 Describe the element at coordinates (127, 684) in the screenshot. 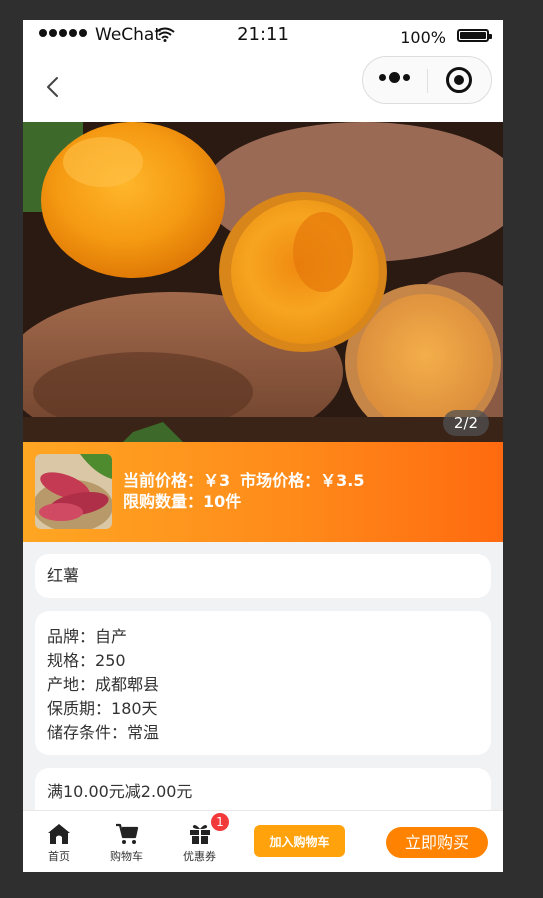

I see `spec-value: 成都郫县` at that location.